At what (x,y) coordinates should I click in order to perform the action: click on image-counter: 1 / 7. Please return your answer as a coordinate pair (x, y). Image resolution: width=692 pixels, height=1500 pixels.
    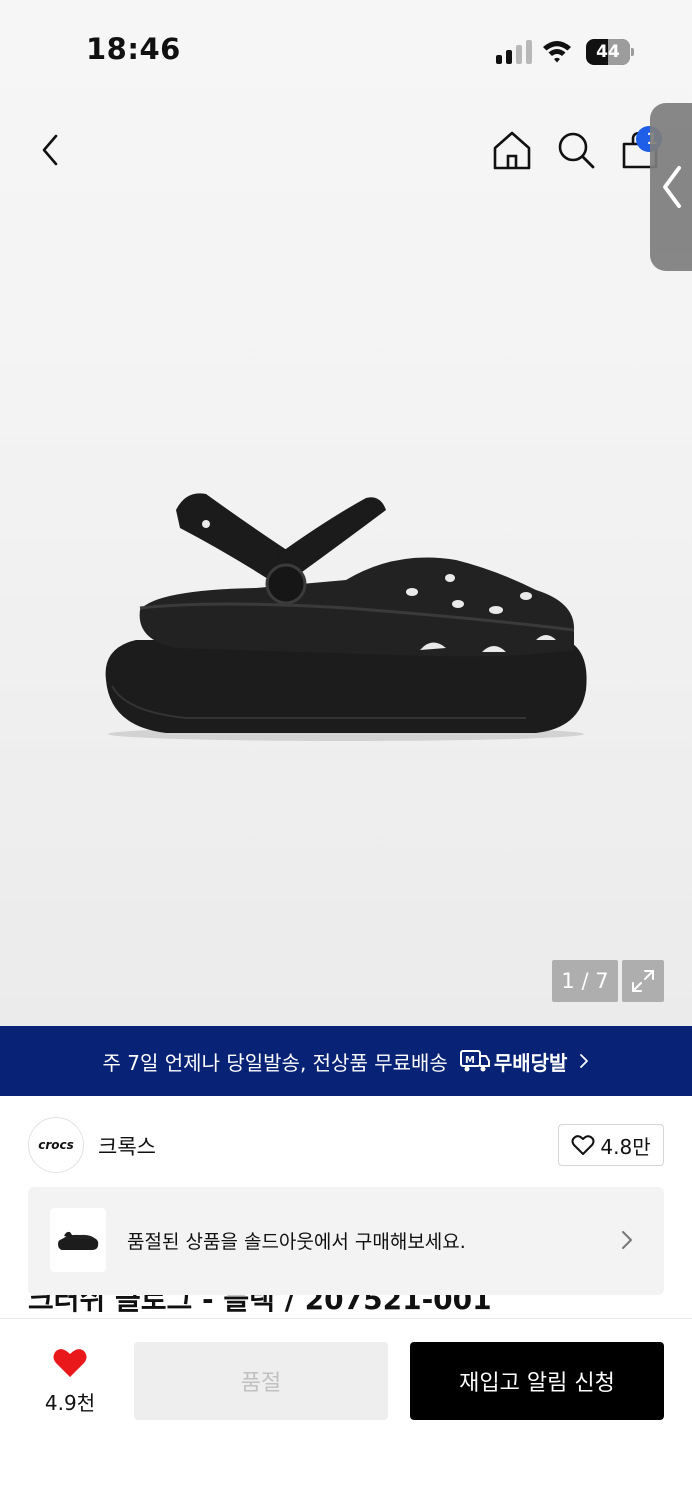
    Looking at the image, I should click on (585, 981).